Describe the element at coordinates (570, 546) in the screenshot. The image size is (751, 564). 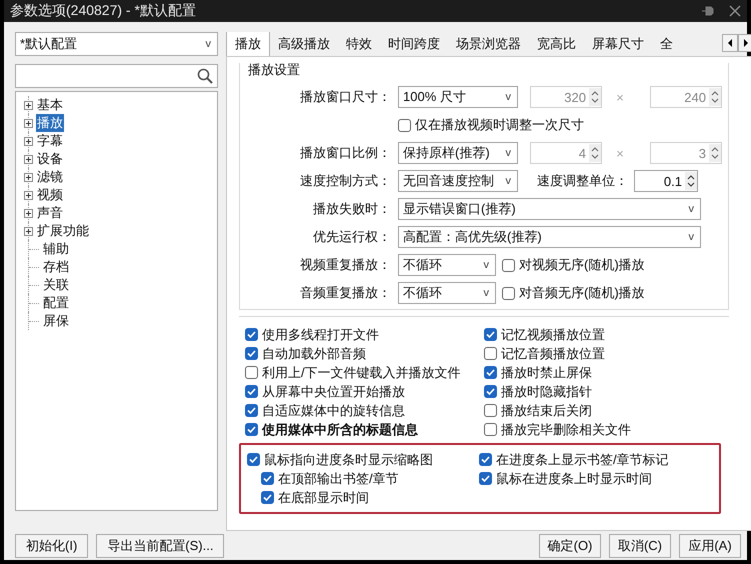
I see `dialog-button: 确定(O)` at that location.